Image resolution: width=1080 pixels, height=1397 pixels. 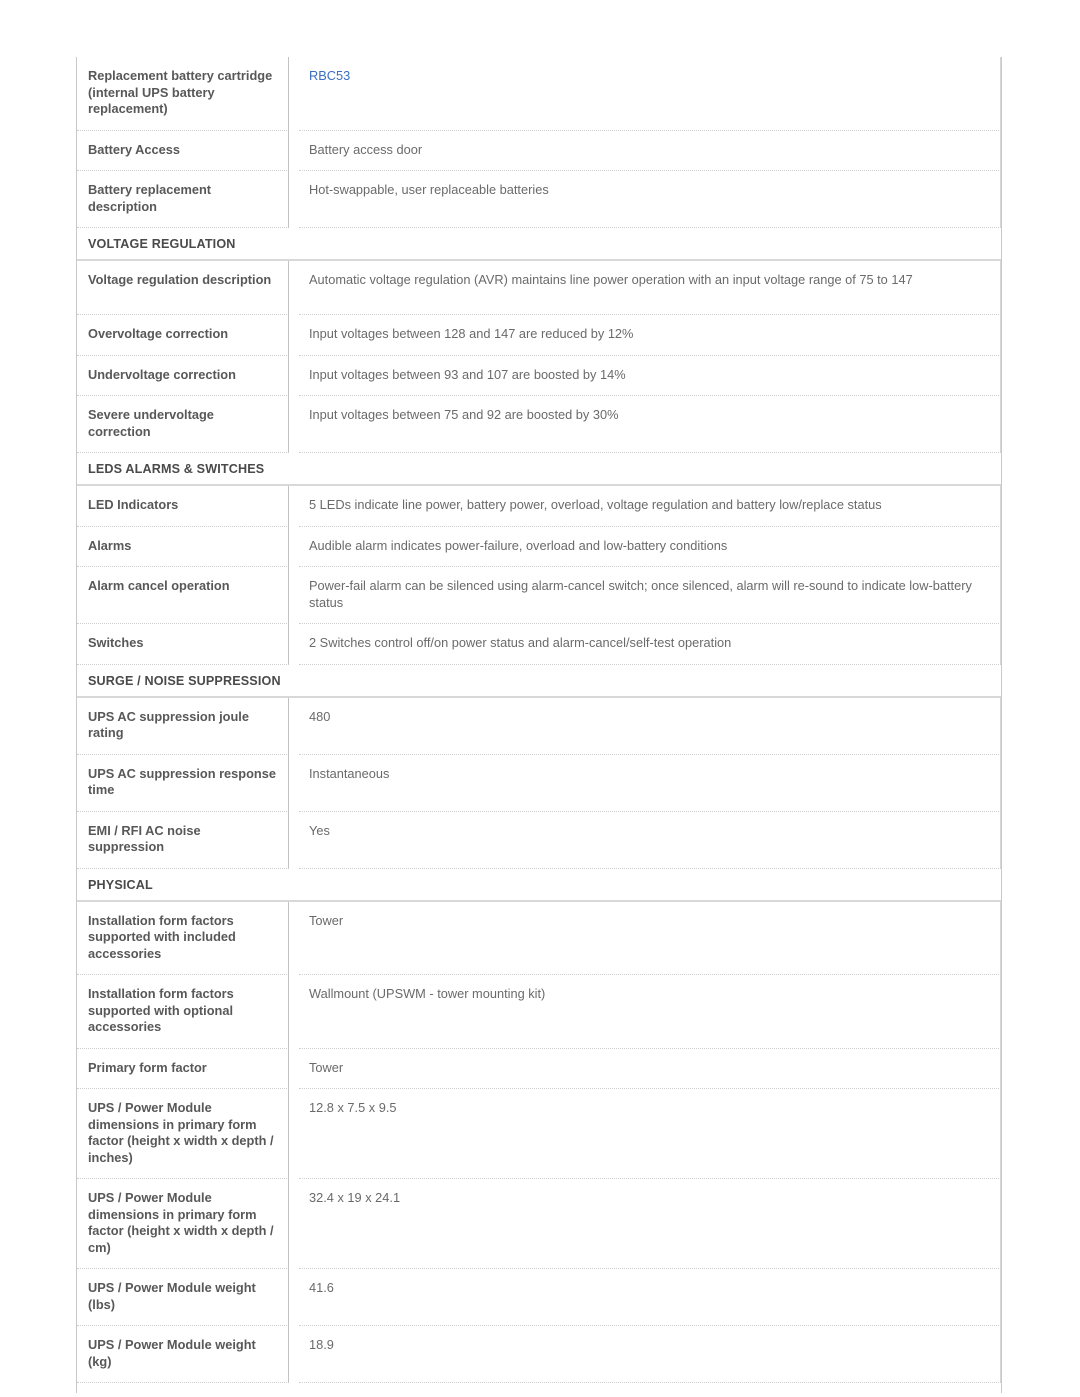 I want to click on spec-label: Alarm cancel operation, so click(x=183, y=595).